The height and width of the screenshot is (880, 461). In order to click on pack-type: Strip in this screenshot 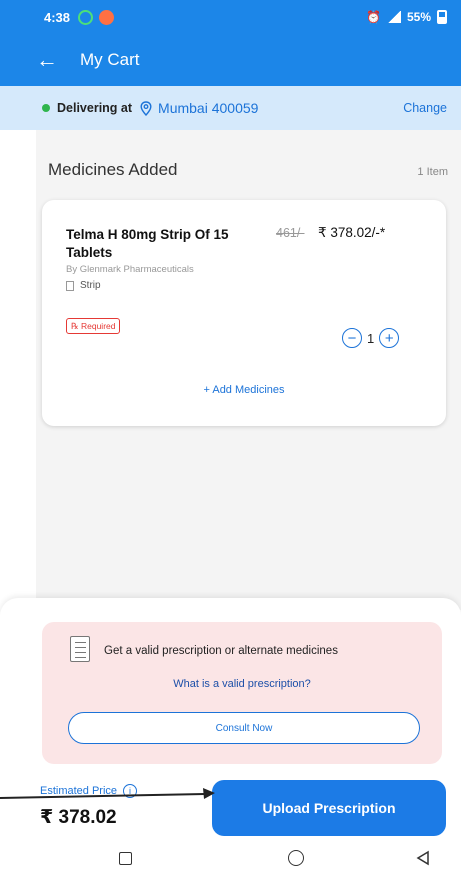, I will do `click(83, 285)`.